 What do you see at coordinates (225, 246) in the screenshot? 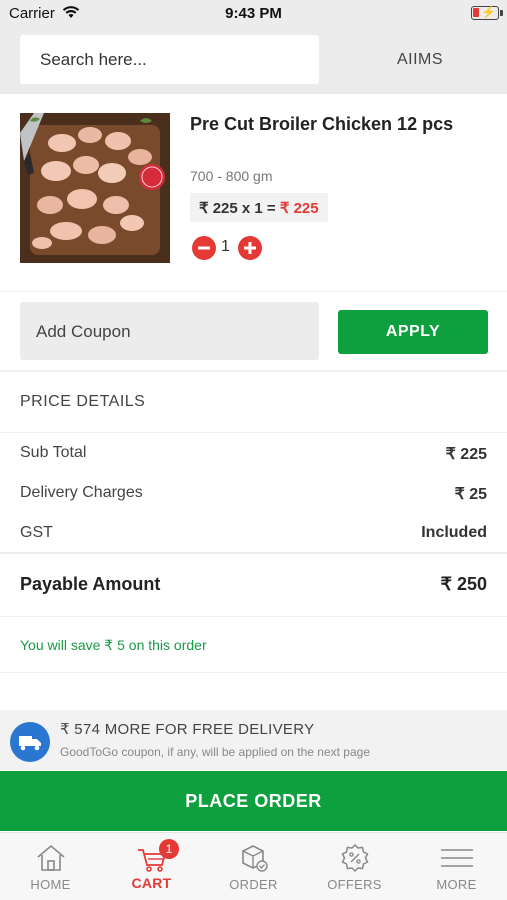
I see `quantity-value: 1` at bounding box center [225, 246].